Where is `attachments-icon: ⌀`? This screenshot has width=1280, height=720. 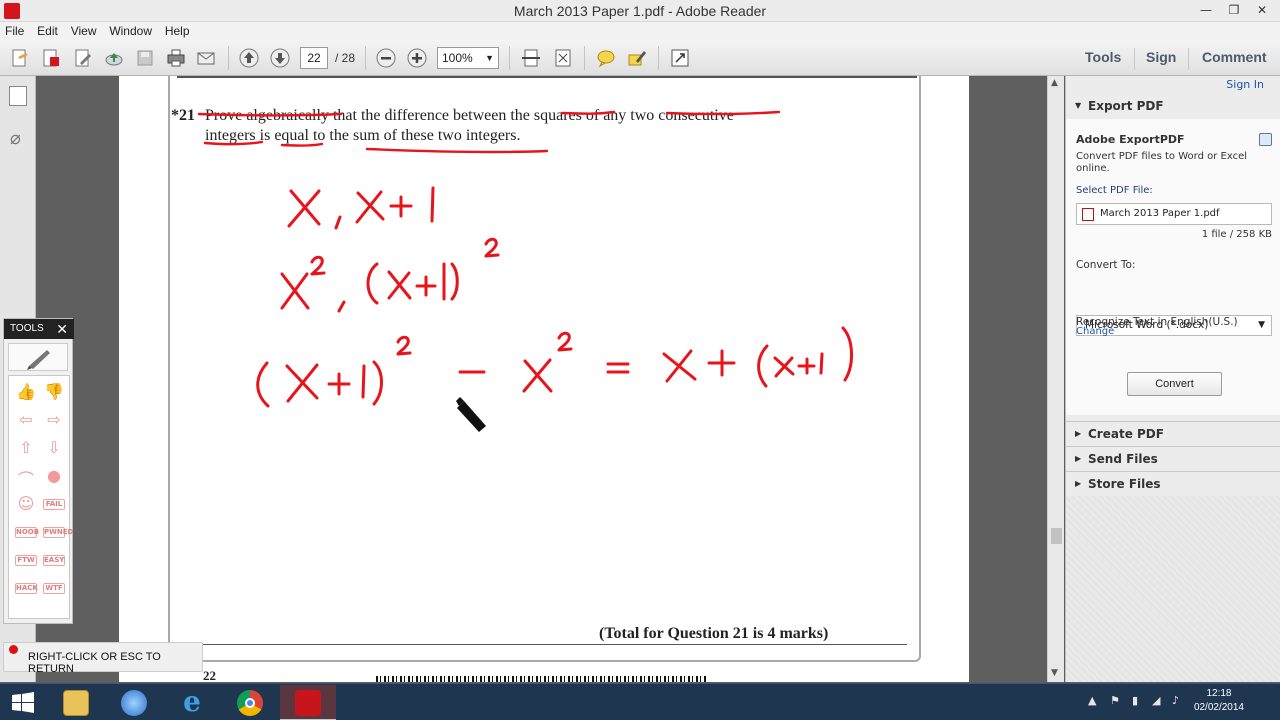
attachments-icon: ⌀ is located at coordinates (15, 138).